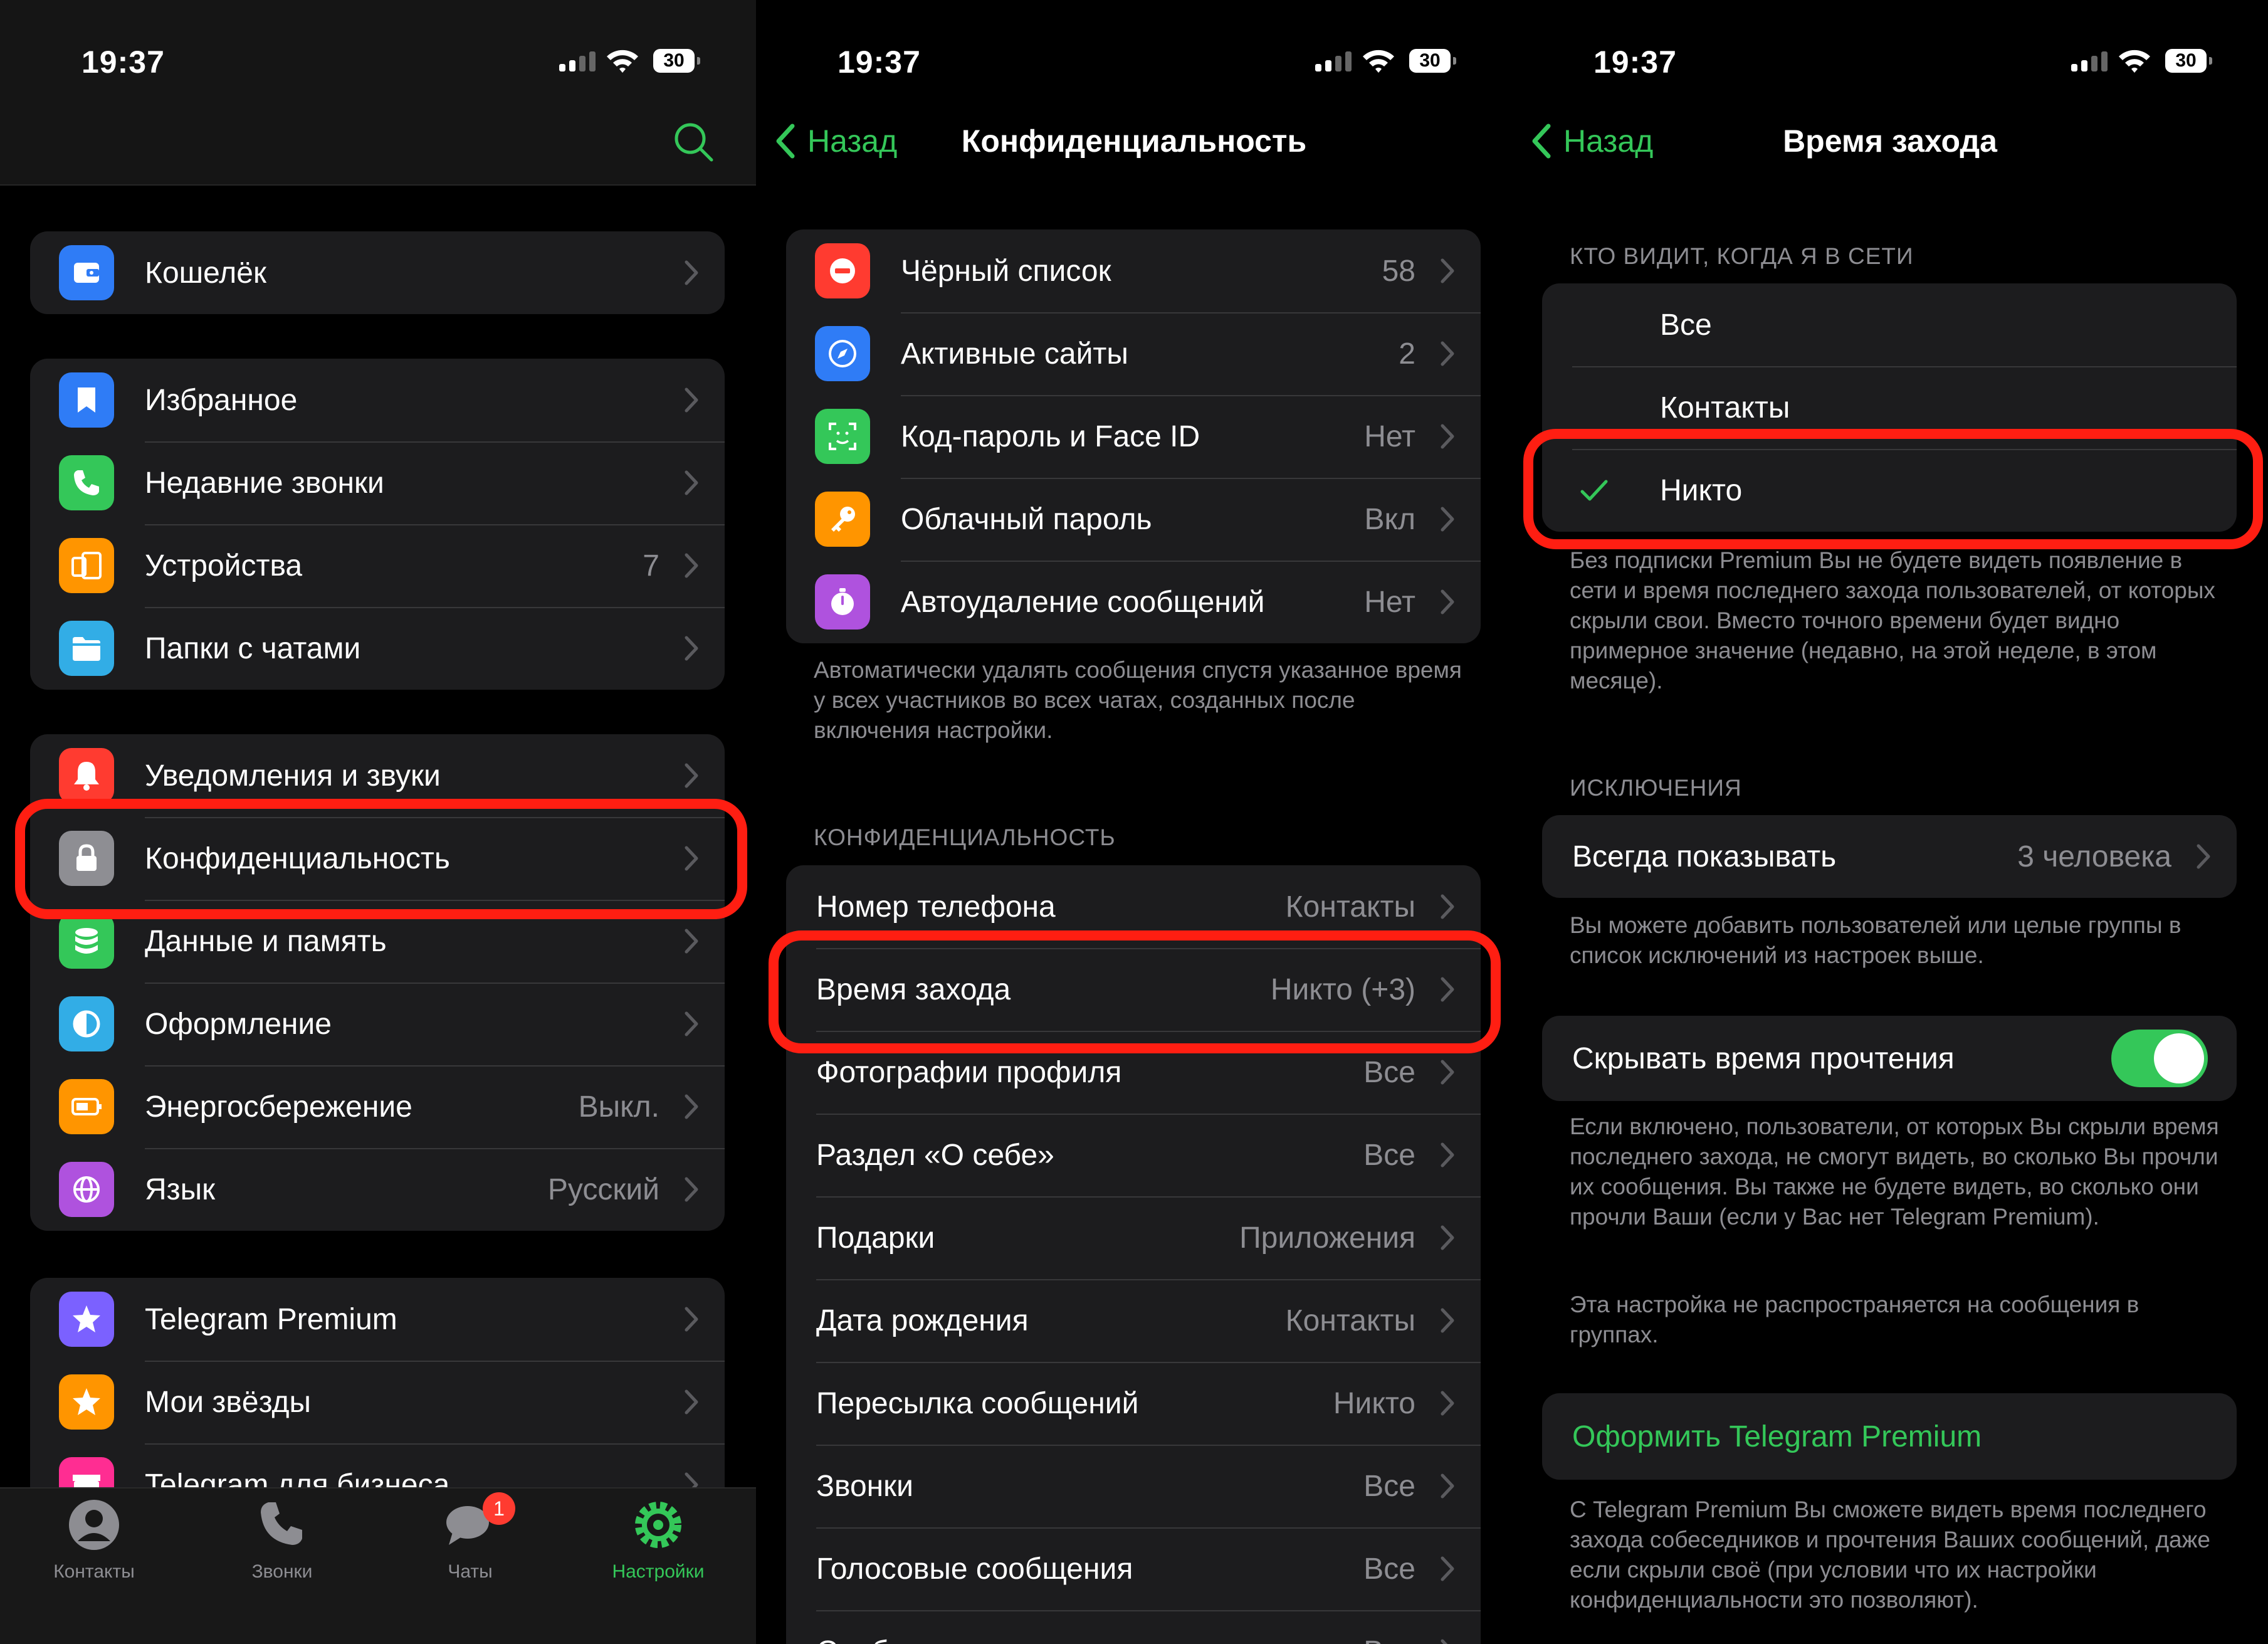  Describe the element at coordinates (1026, 519) in the screenshot. I see `privacy-item-label: Облачный пароль` at that location.